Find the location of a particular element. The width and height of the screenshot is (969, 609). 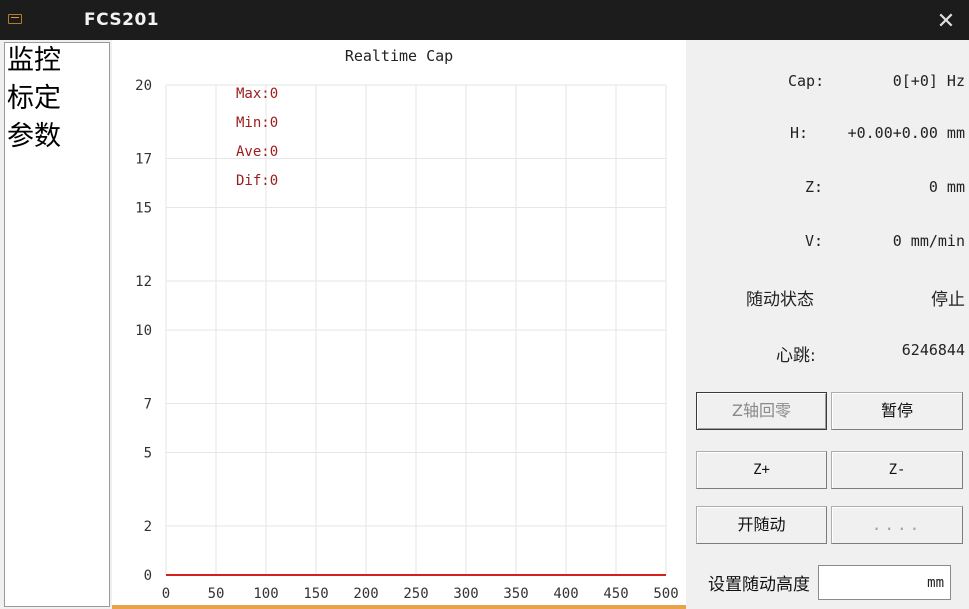

stat-label: Max:0 is located at coordinates (257, 94).